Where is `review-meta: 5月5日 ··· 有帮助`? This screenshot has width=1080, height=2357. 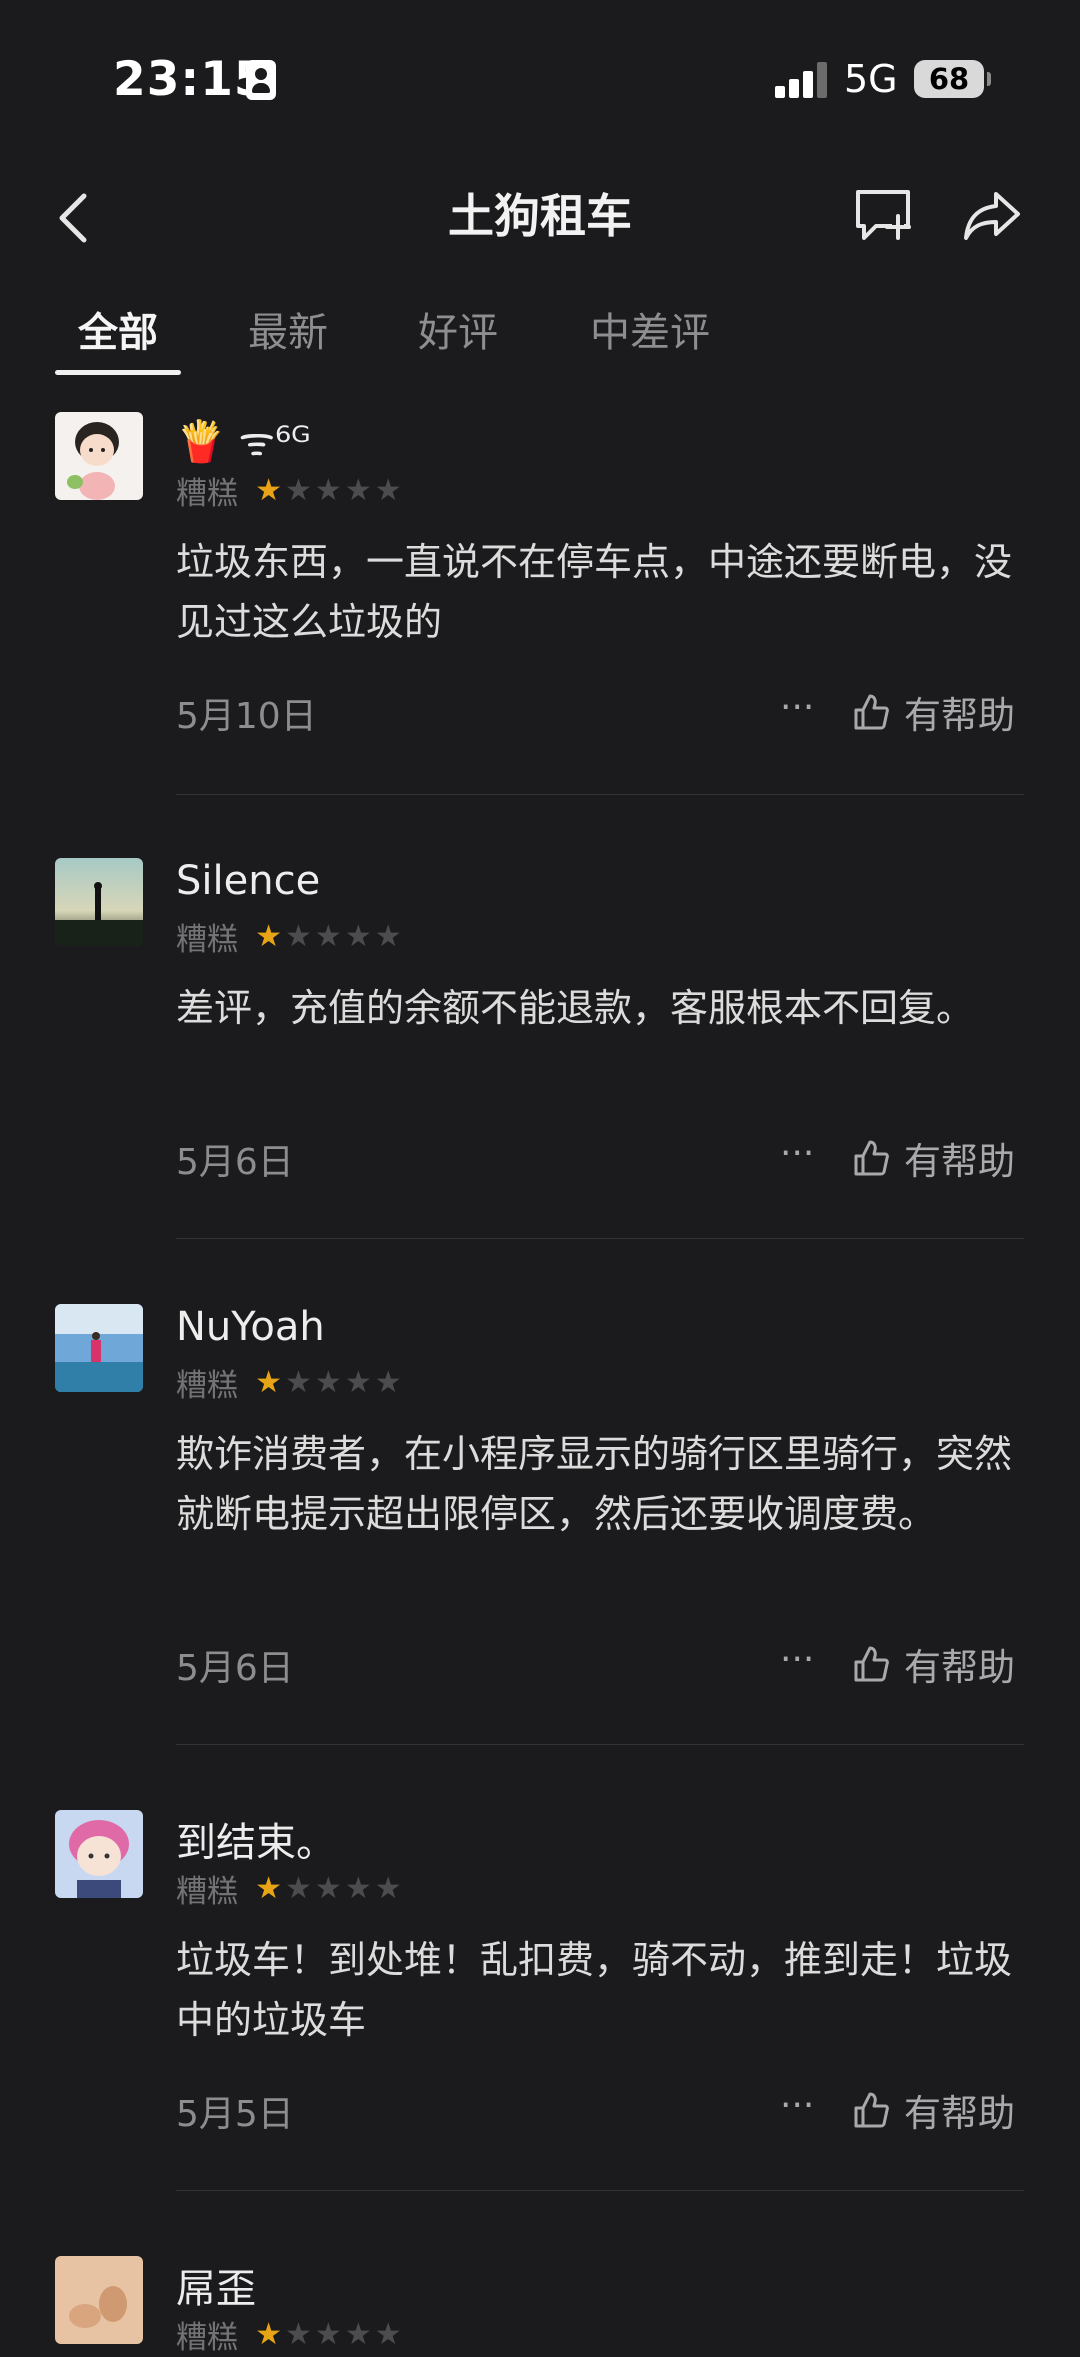 review-meta: 5月5日 ··· 有帮助 is located at coordinates (601, 2110).